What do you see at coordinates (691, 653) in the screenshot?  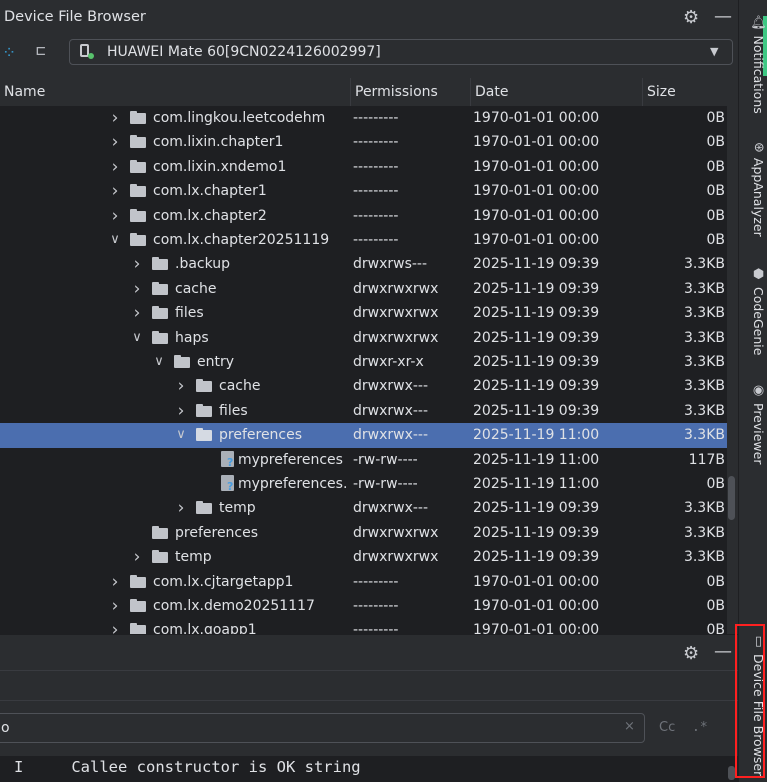 I see `log-settings-gear-icon: ⚙` at bounding box center [691, 653].